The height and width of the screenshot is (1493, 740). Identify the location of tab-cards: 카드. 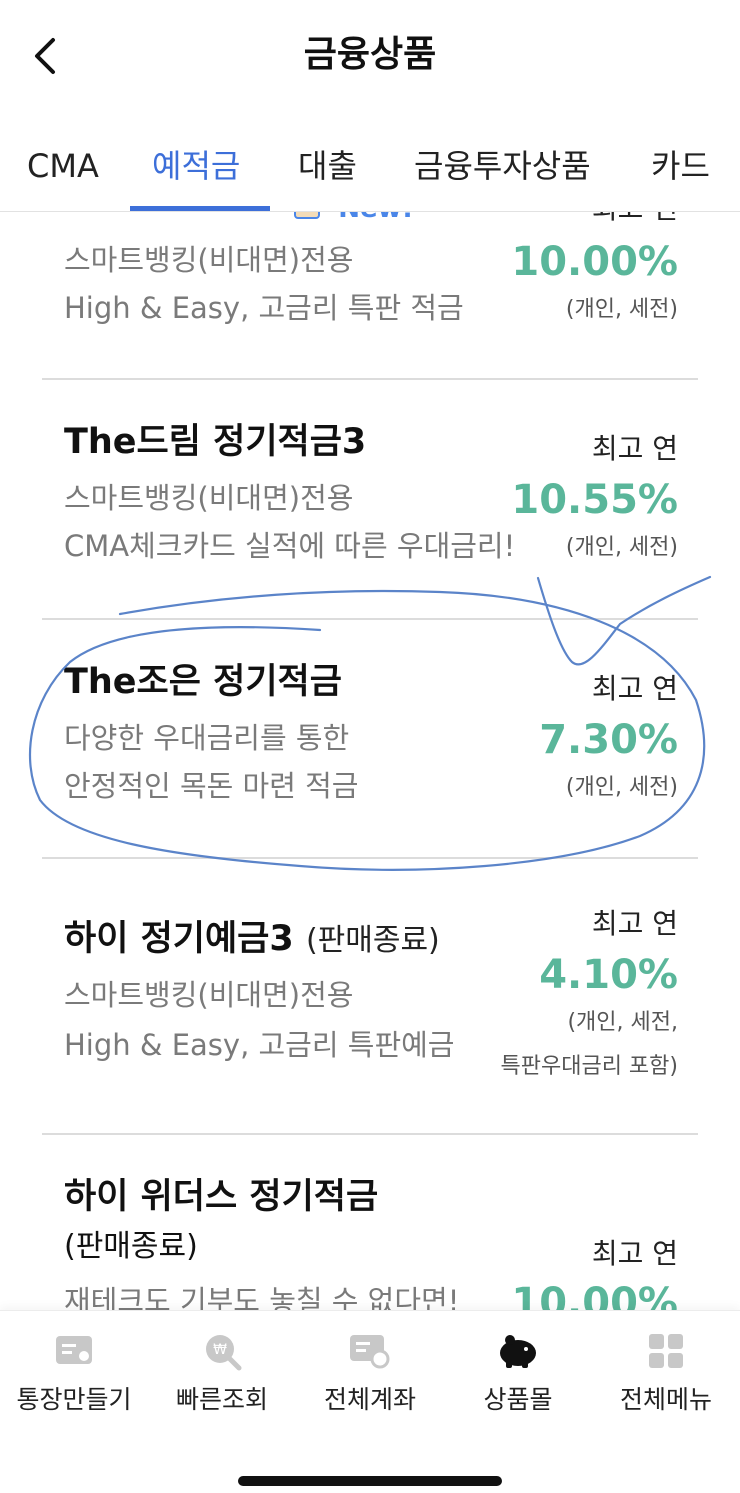
(680, 166).